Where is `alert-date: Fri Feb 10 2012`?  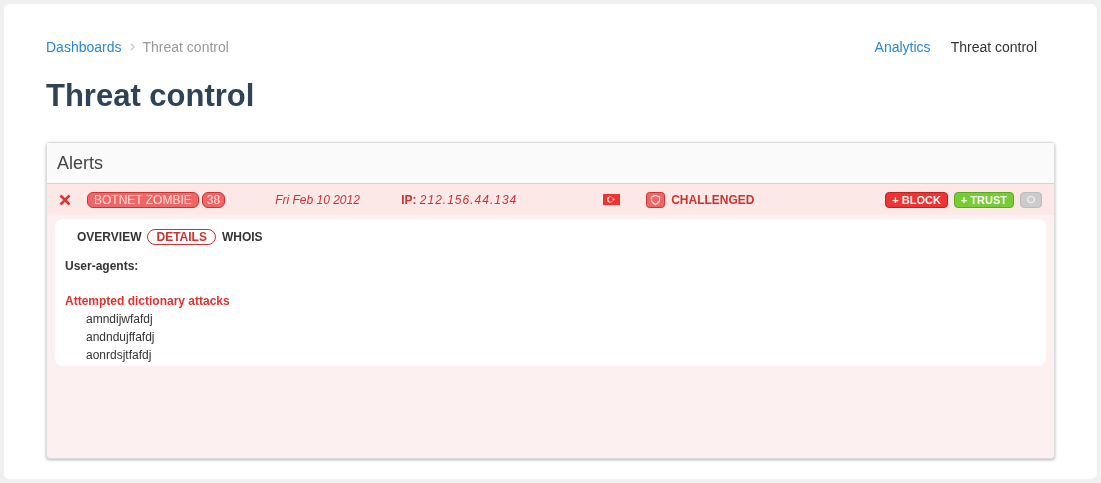
alert-date: Fri Feb 10 2012 is located at coordinates (318, 200).